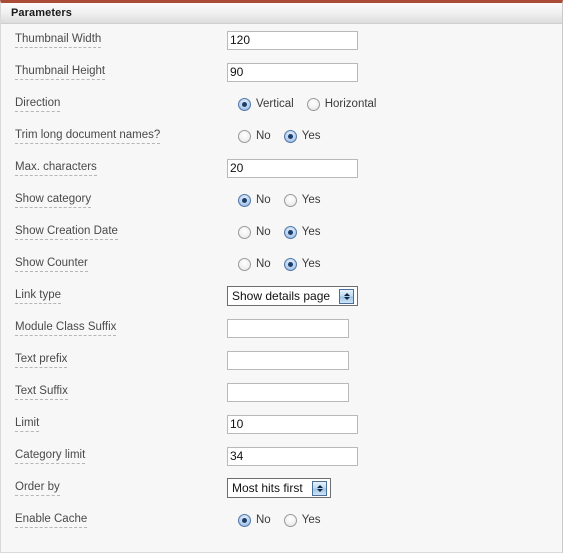 This screenshot has width=563, height=553. What do you see at coordinates (53, 200) in the screenshot?
I see `label-show-category: Show category` at bounding box center [53, 200].